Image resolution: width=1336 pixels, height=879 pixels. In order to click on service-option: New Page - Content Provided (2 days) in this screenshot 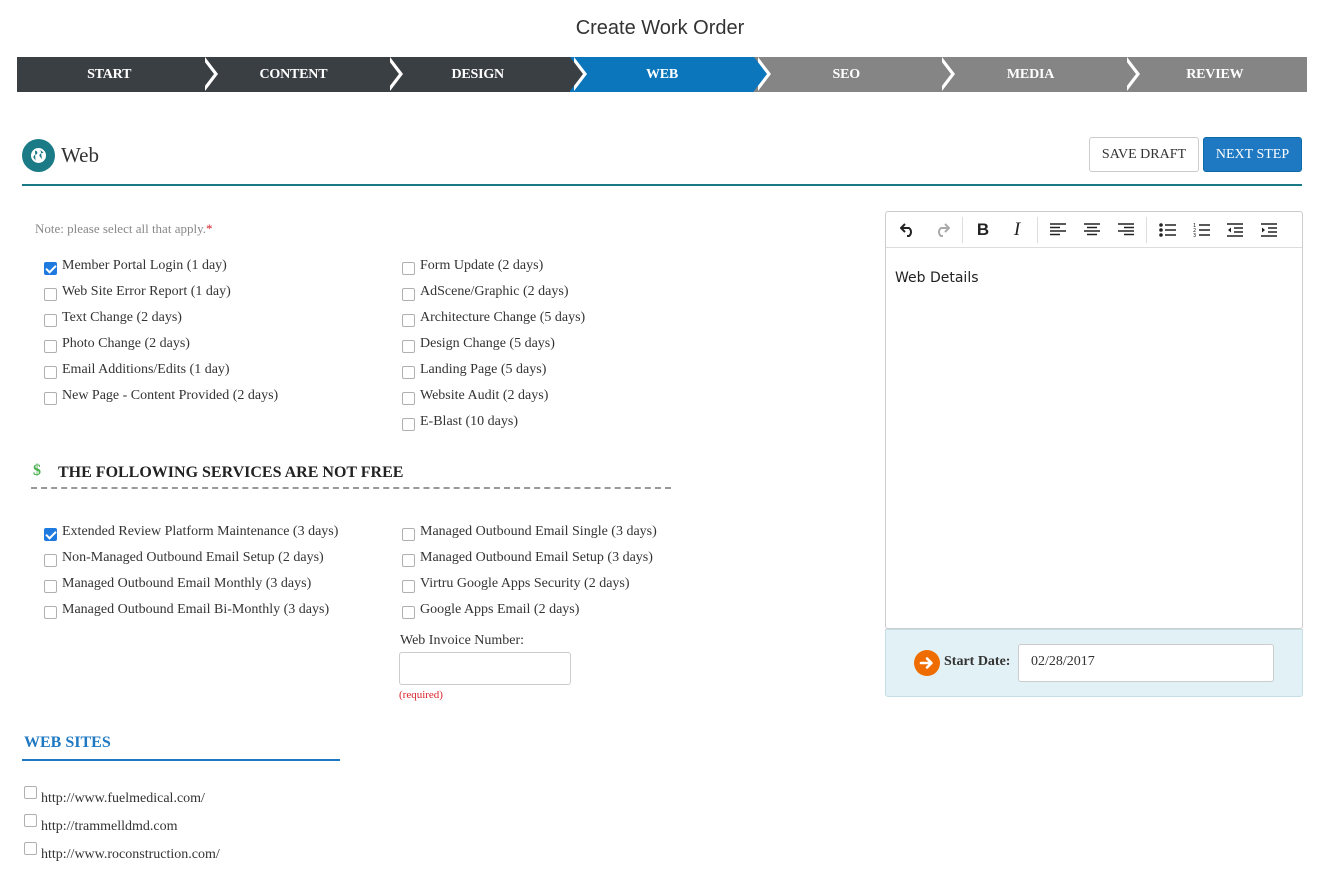, I will do `click(161, 396)`.